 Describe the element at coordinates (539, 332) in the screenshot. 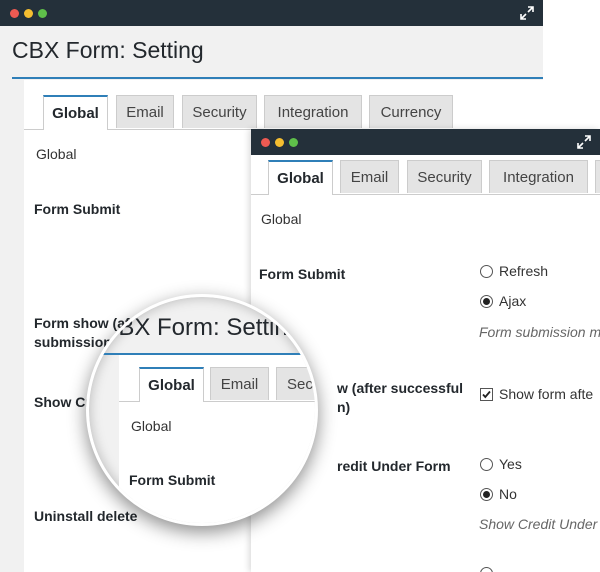

I see `form-submit-hint: Form submission m` at that location.